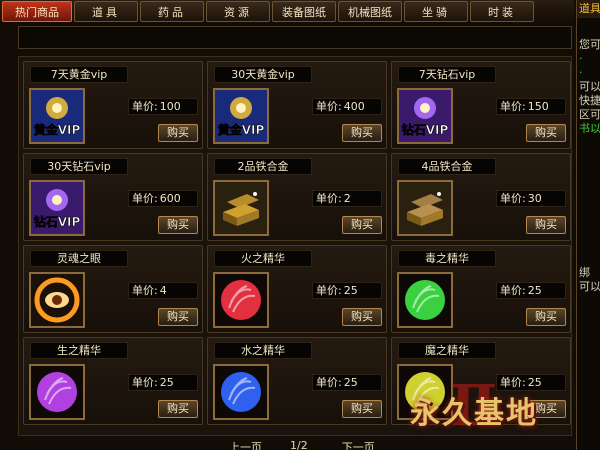  Describe the element at coordinates (447, 166) in the screenshot. I see `item-name: 4品铁合金` at that location.